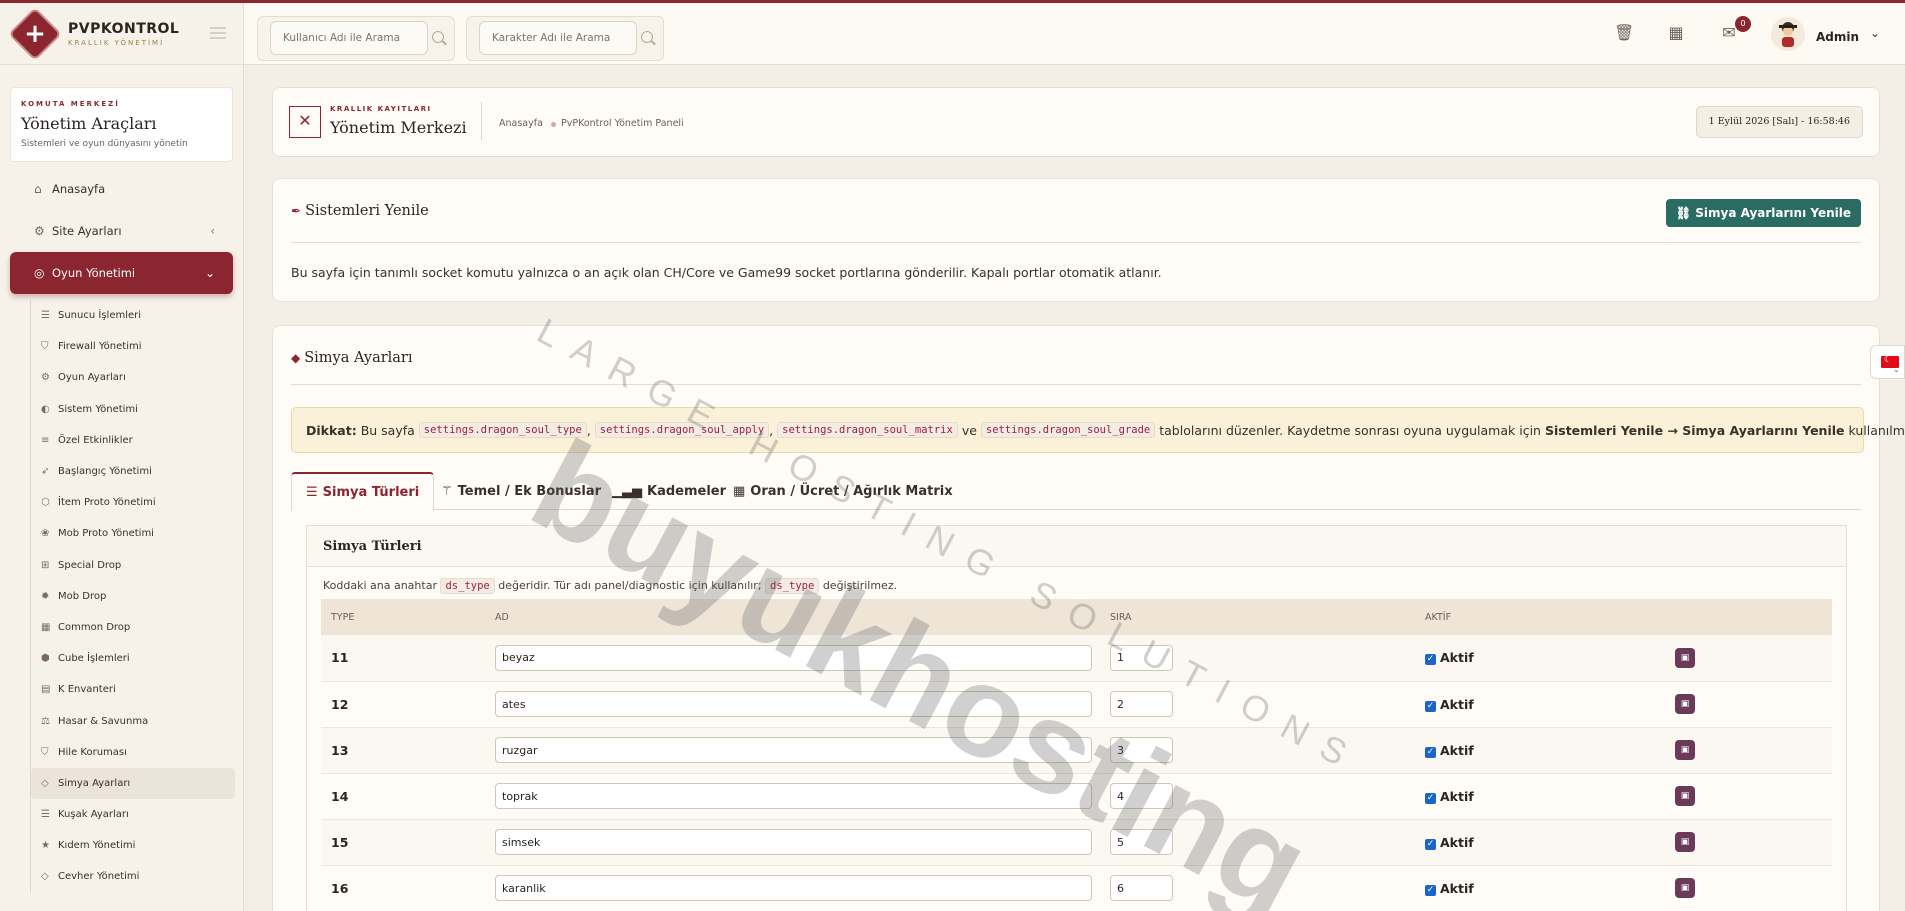 This screenshot has width=1905, height=911. What do you see at coordinates (792, 617) in the screenshot?
I see `column-header: AD` at bounding box center [792, 617].